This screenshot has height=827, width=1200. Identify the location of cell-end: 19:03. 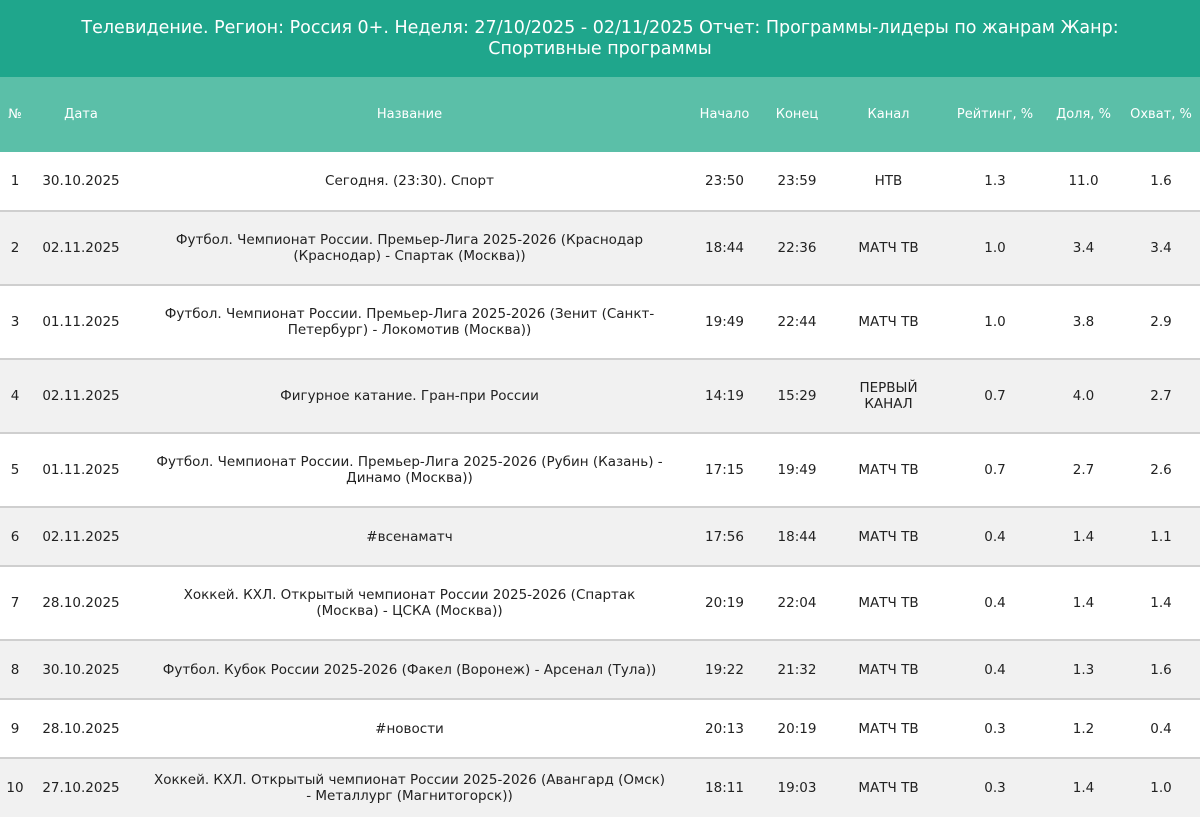
(797, 787).